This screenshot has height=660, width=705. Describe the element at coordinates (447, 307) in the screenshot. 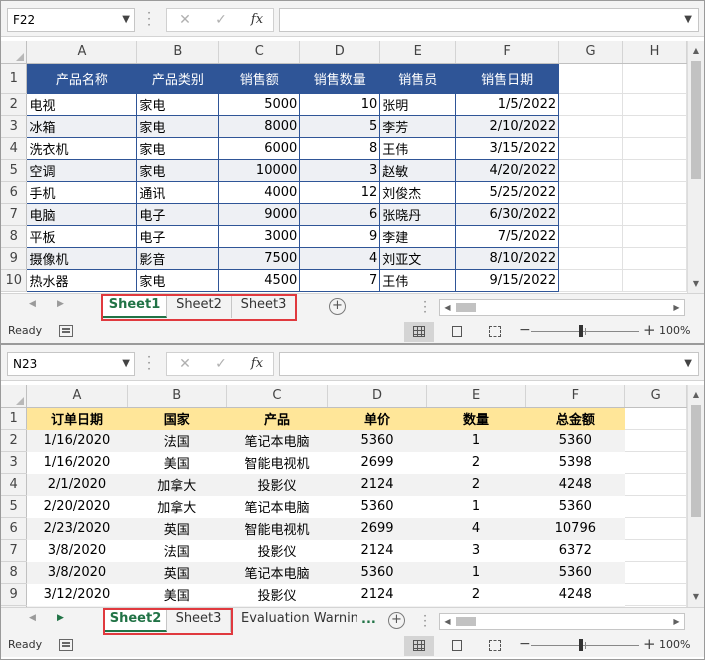

I see `scroll-left-icon: ◀` at that location.